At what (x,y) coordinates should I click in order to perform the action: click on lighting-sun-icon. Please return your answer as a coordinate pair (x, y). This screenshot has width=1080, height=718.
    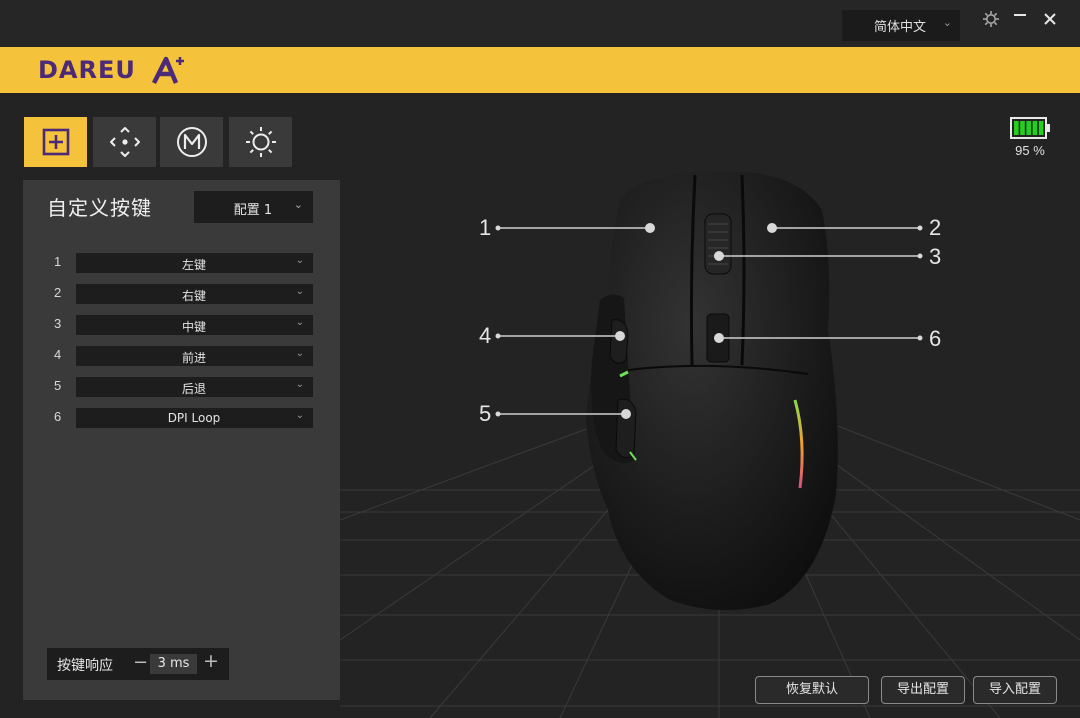
    Looking at the image, I should click on (260, 142).